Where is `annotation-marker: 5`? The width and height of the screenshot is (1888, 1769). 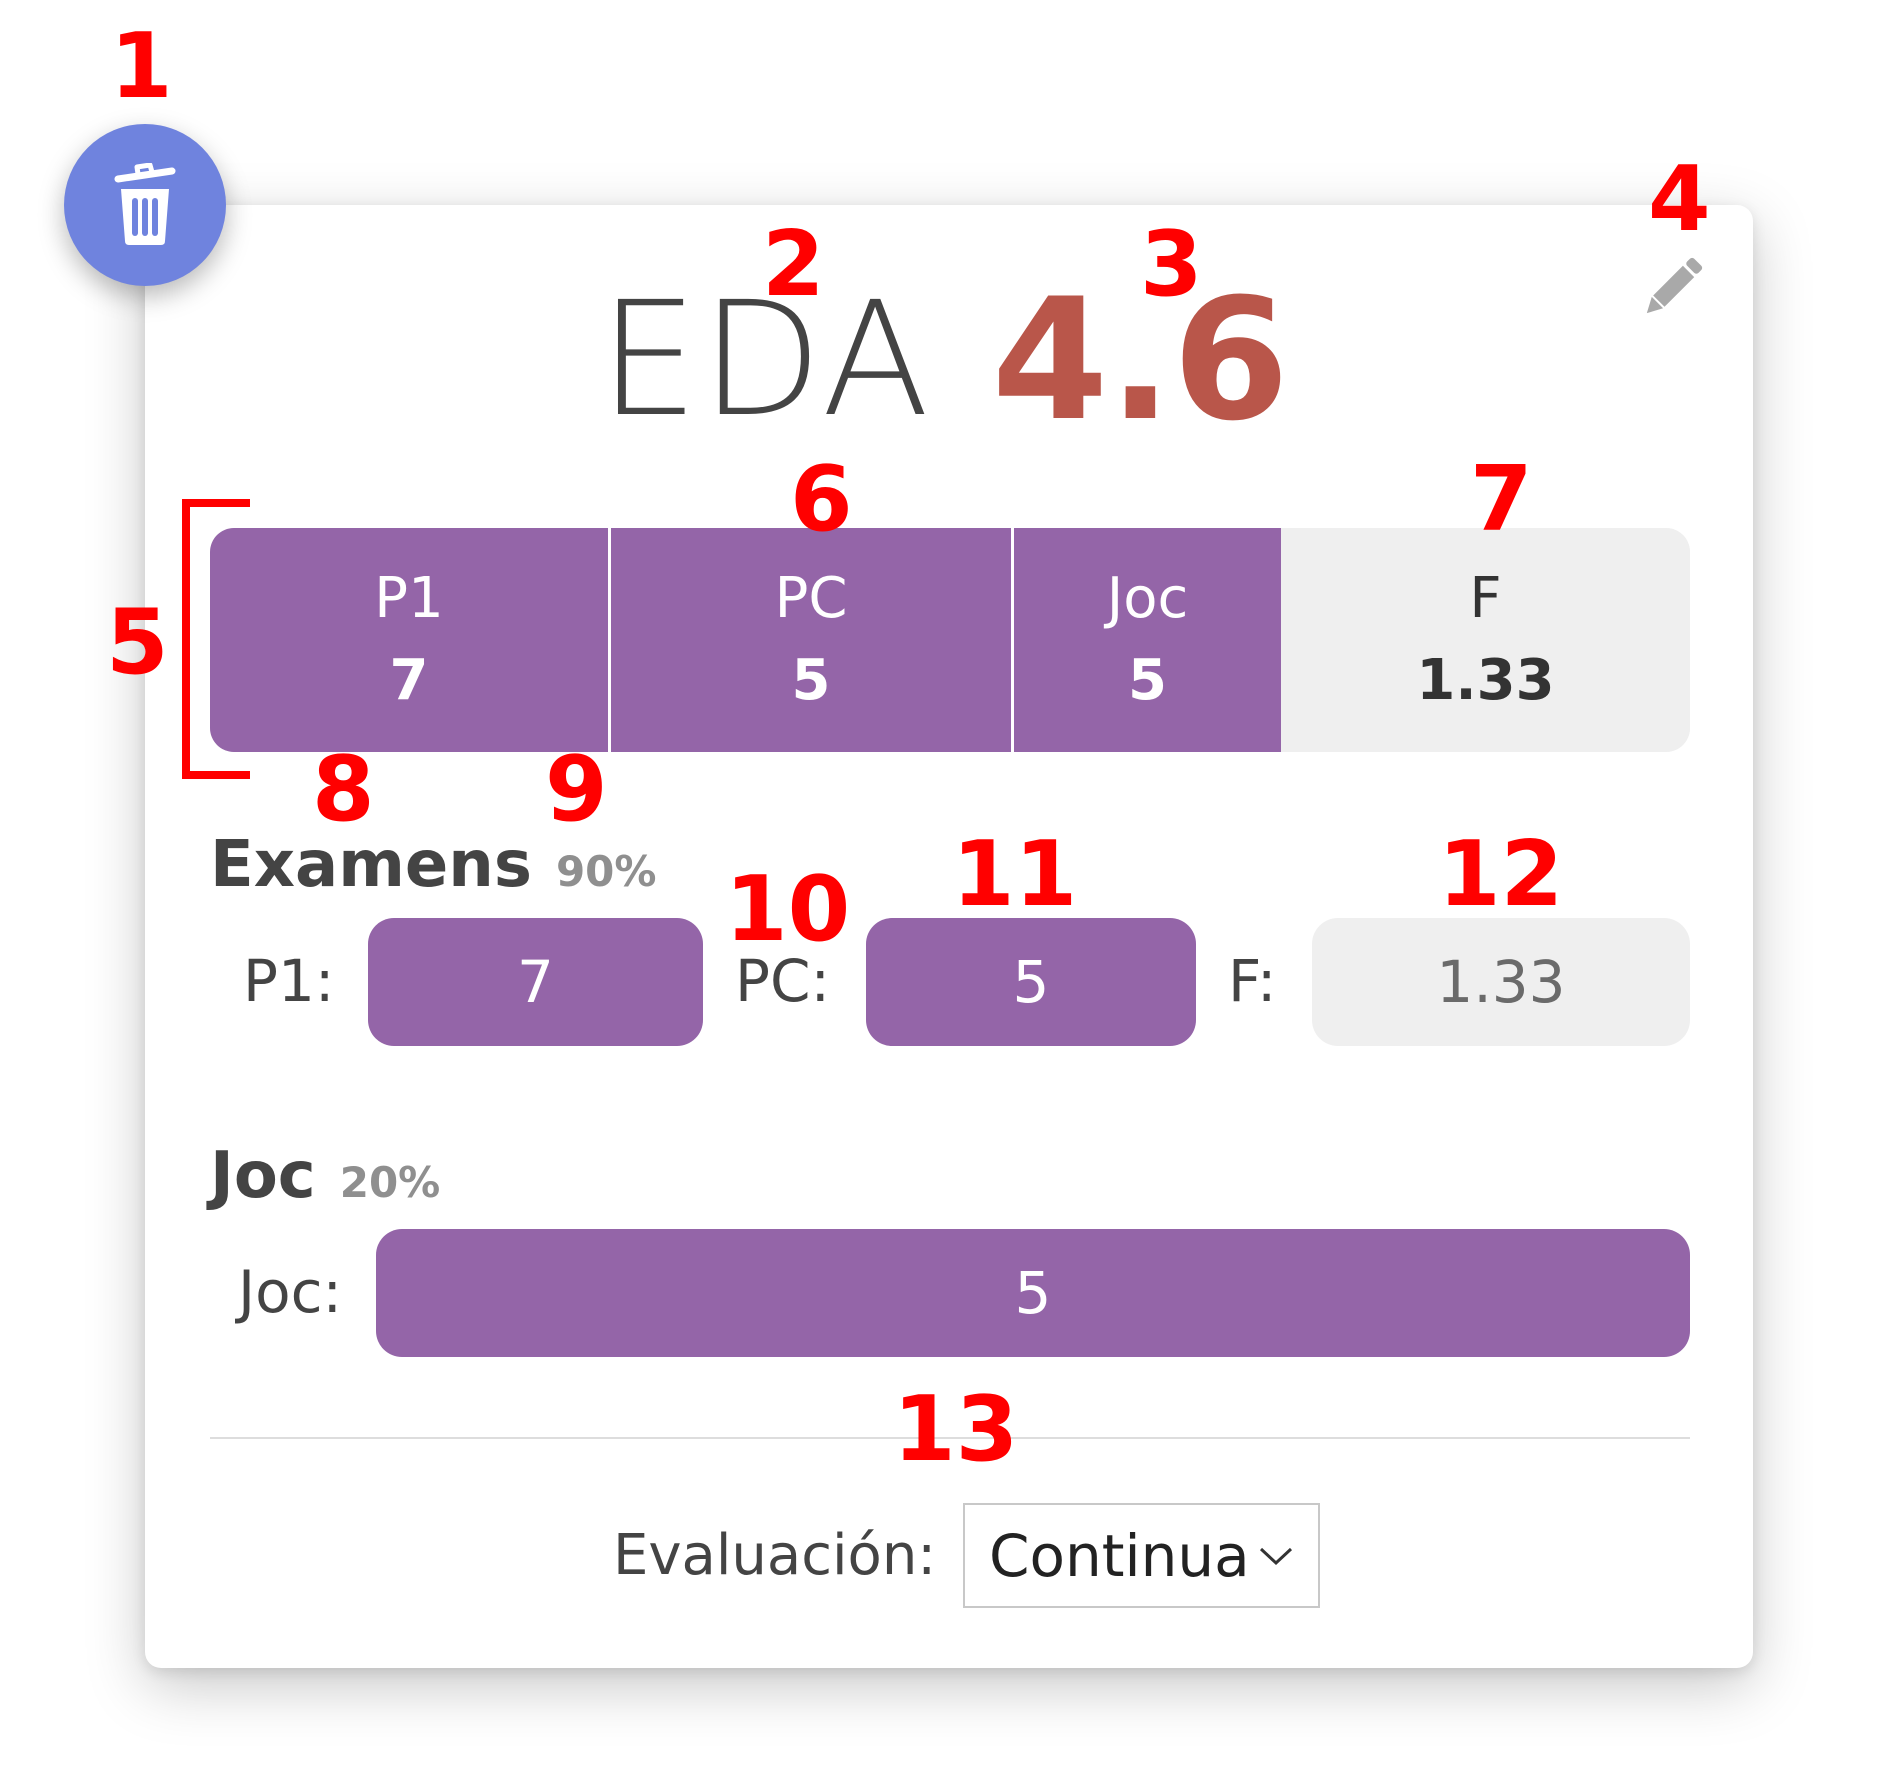 annotation-marker: 5 is located at coordinates (137, 642).